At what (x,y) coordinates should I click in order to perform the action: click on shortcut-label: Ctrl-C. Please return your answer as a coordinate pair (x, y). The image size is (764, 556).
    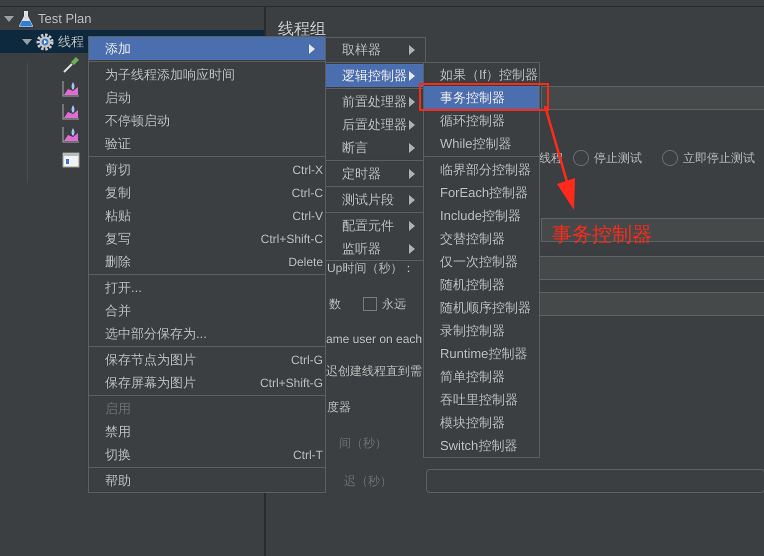
    Looking at the image, I should click on (307, 193).